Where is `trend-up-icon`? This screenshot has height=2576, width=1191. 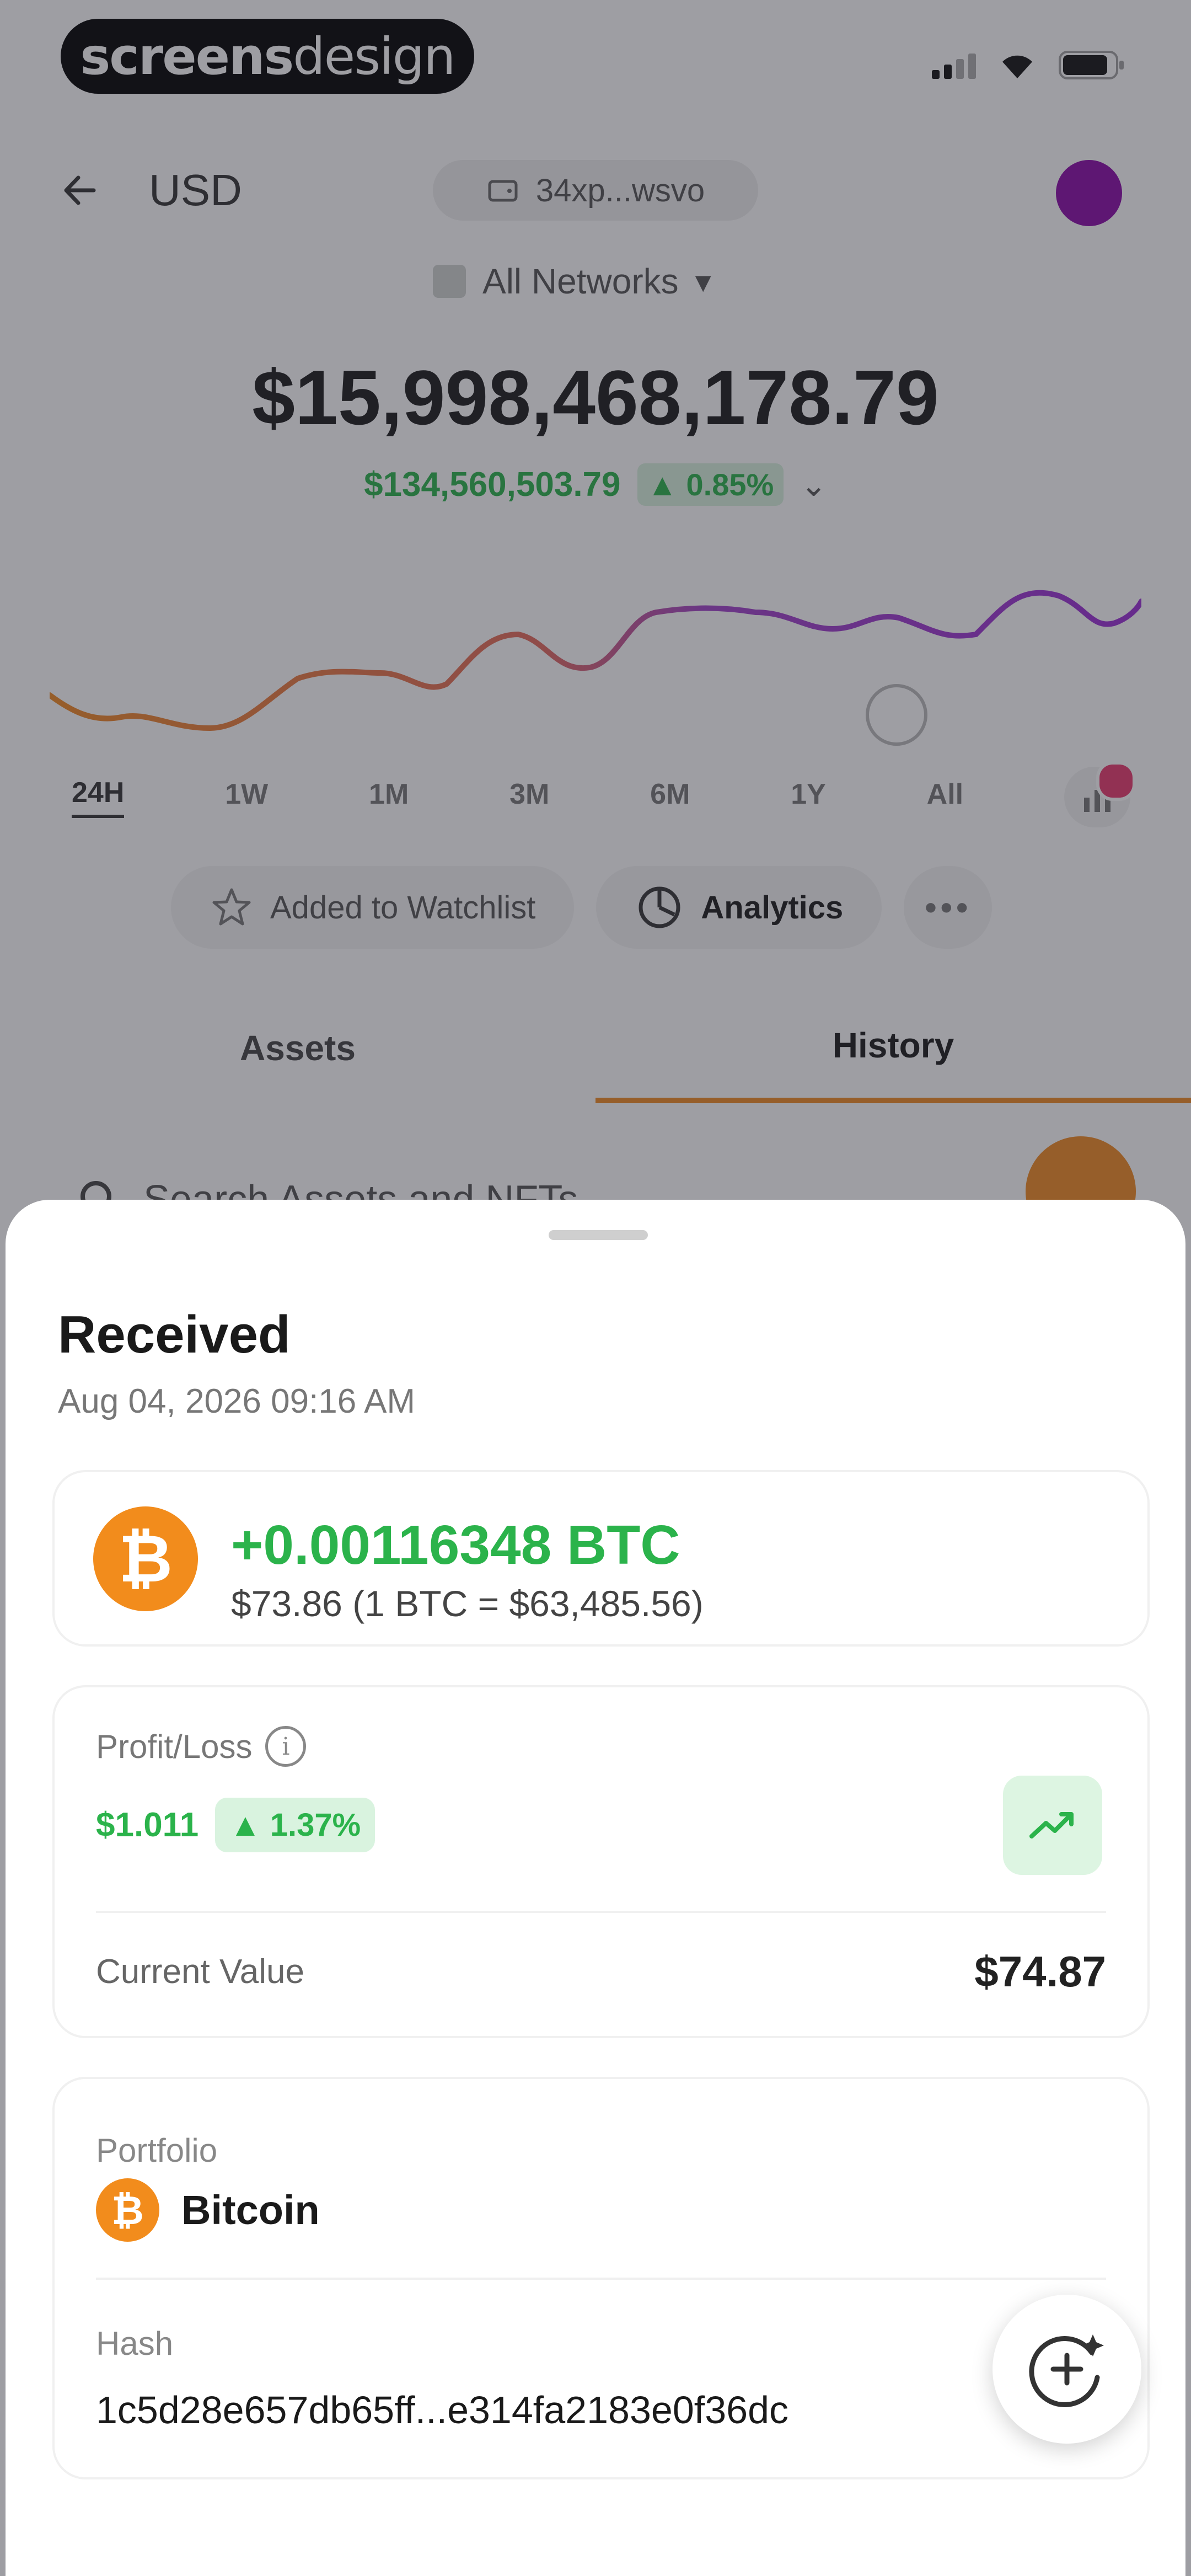 trend-up-icon is located at coordinates (1051, 1825).